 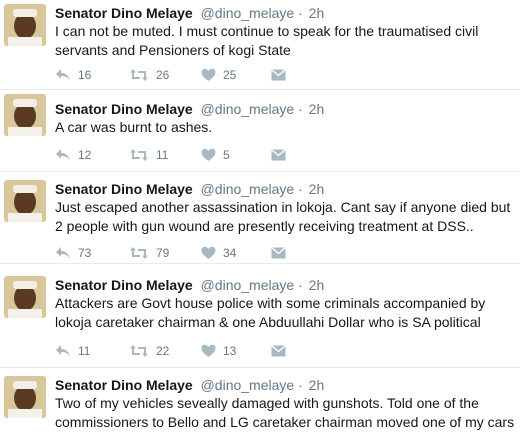 I want to click on reply-button: 16, so click(x=73, y=75).